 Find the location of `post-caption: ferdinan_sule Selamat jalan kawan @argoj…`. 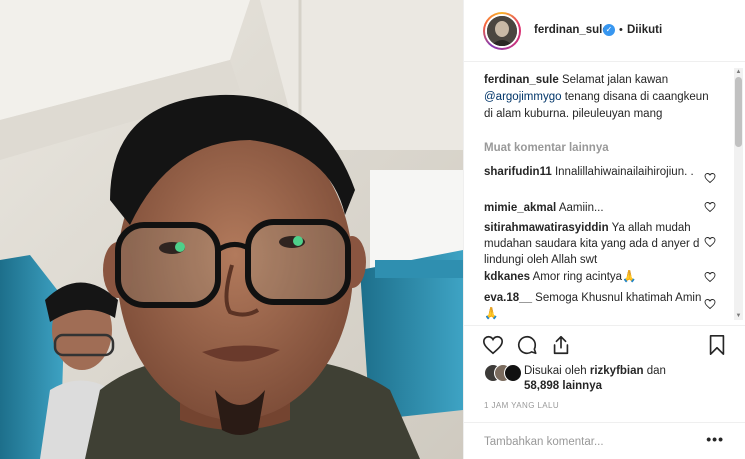

post-caption: ferdinan_sule Selamat jalan kawan @argoj… is located at coordinates (600, 97).